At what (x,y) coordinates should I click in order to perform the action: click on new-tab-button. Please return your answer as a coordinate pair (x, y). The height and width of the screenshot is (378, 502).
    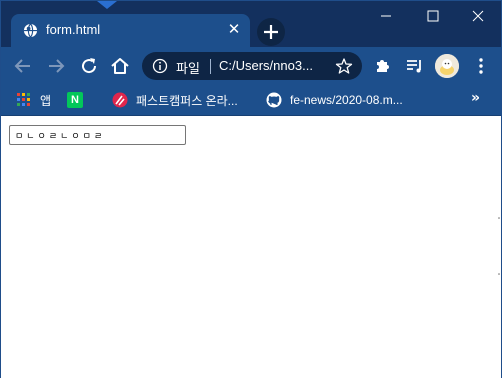
    Looking at the image, I should click on (271, 32).